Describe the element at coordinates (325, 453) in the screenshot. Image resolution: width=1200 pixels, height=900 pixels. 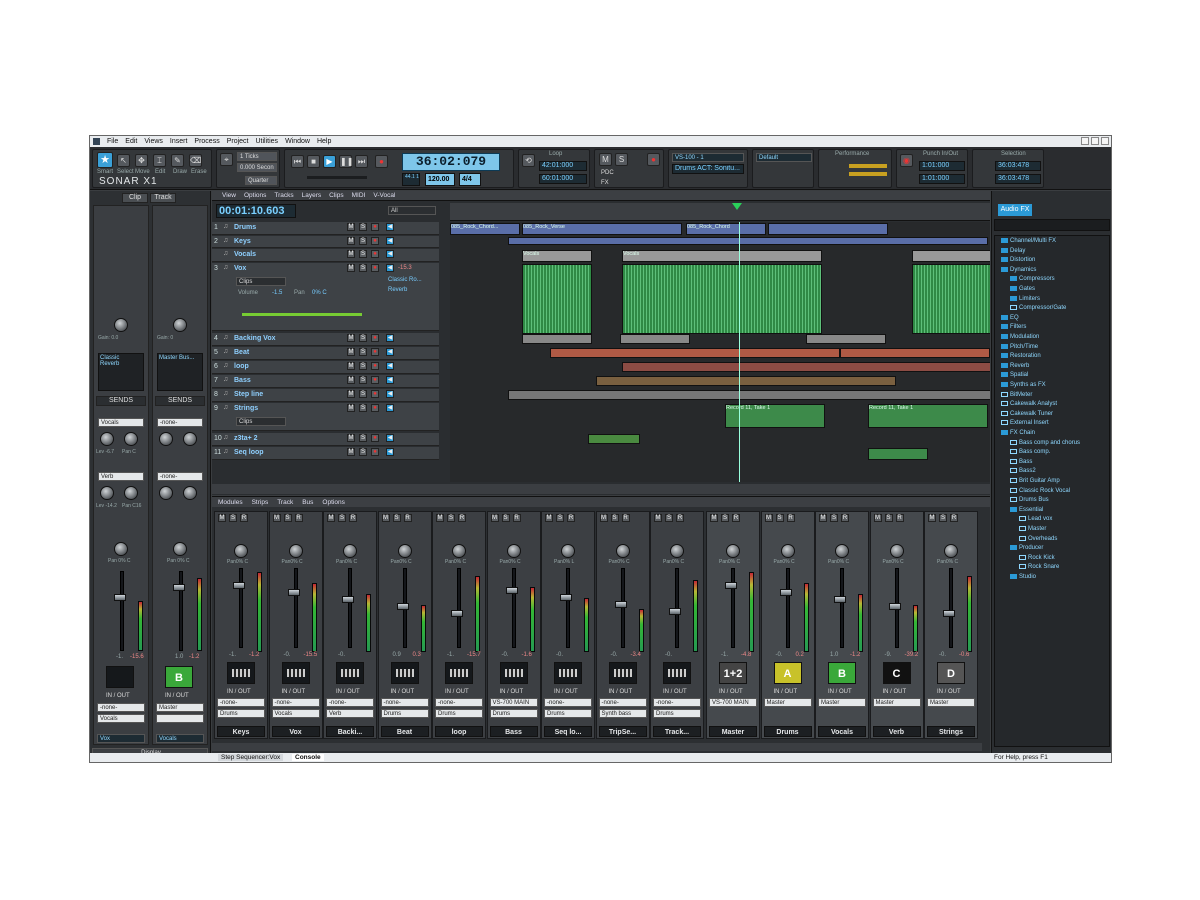
I see `track-header: 11 ♫ Seq loop M S ● ◀` at that location.